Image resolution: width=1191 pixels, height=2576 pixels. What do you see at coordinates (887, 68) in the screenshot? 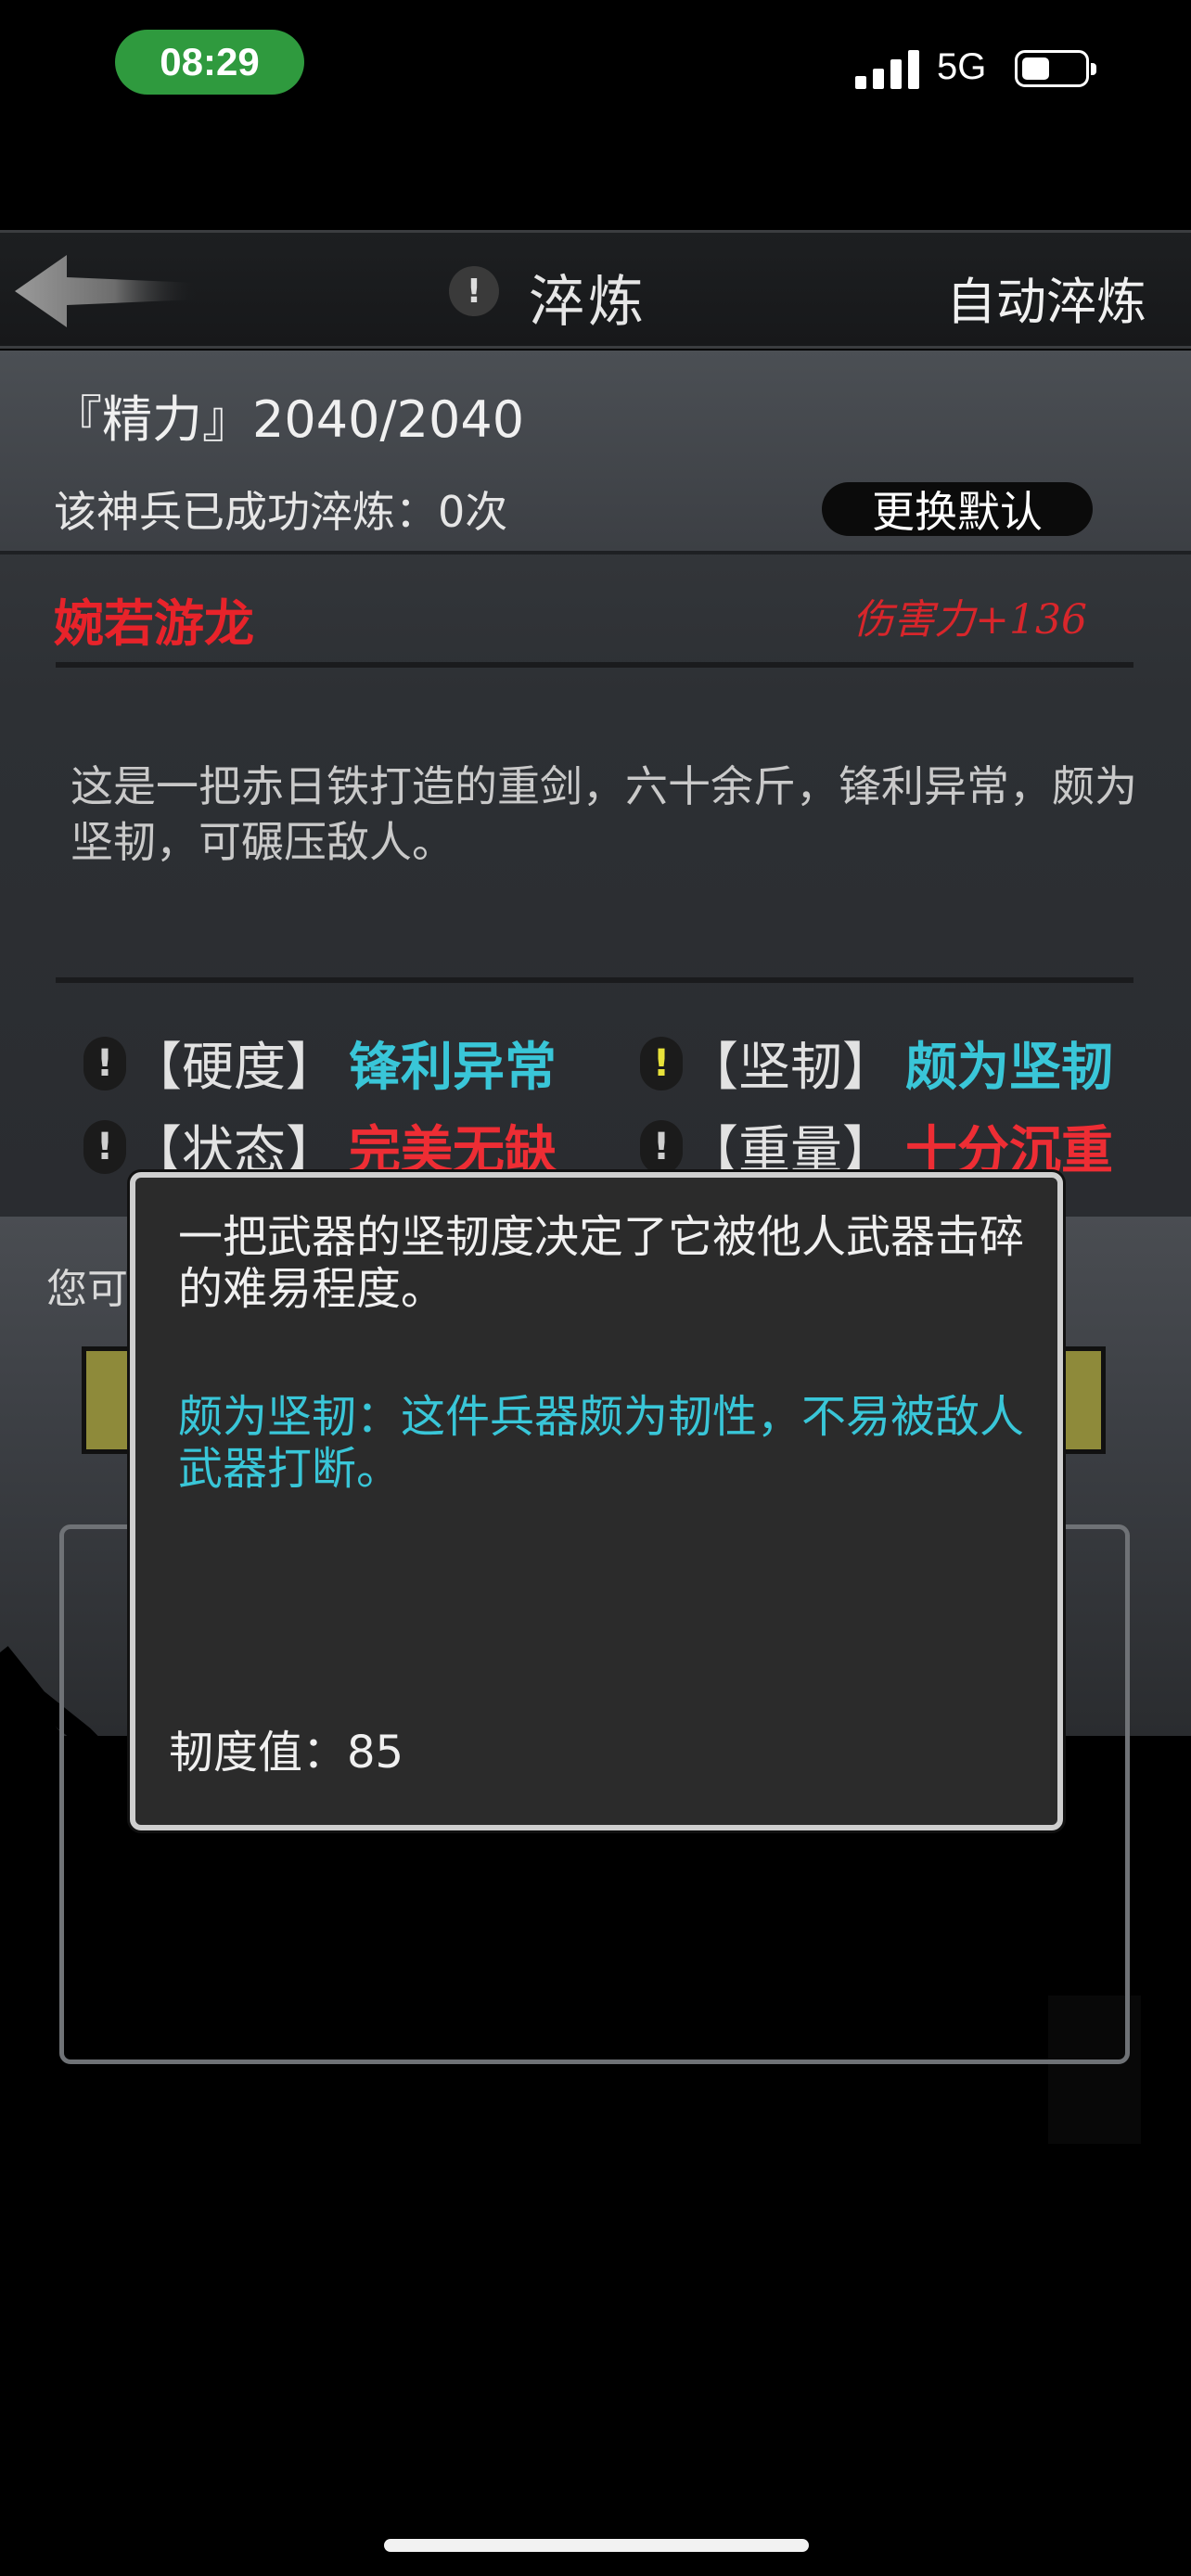
I see `signal-icon` at bounding box center [887, 68].